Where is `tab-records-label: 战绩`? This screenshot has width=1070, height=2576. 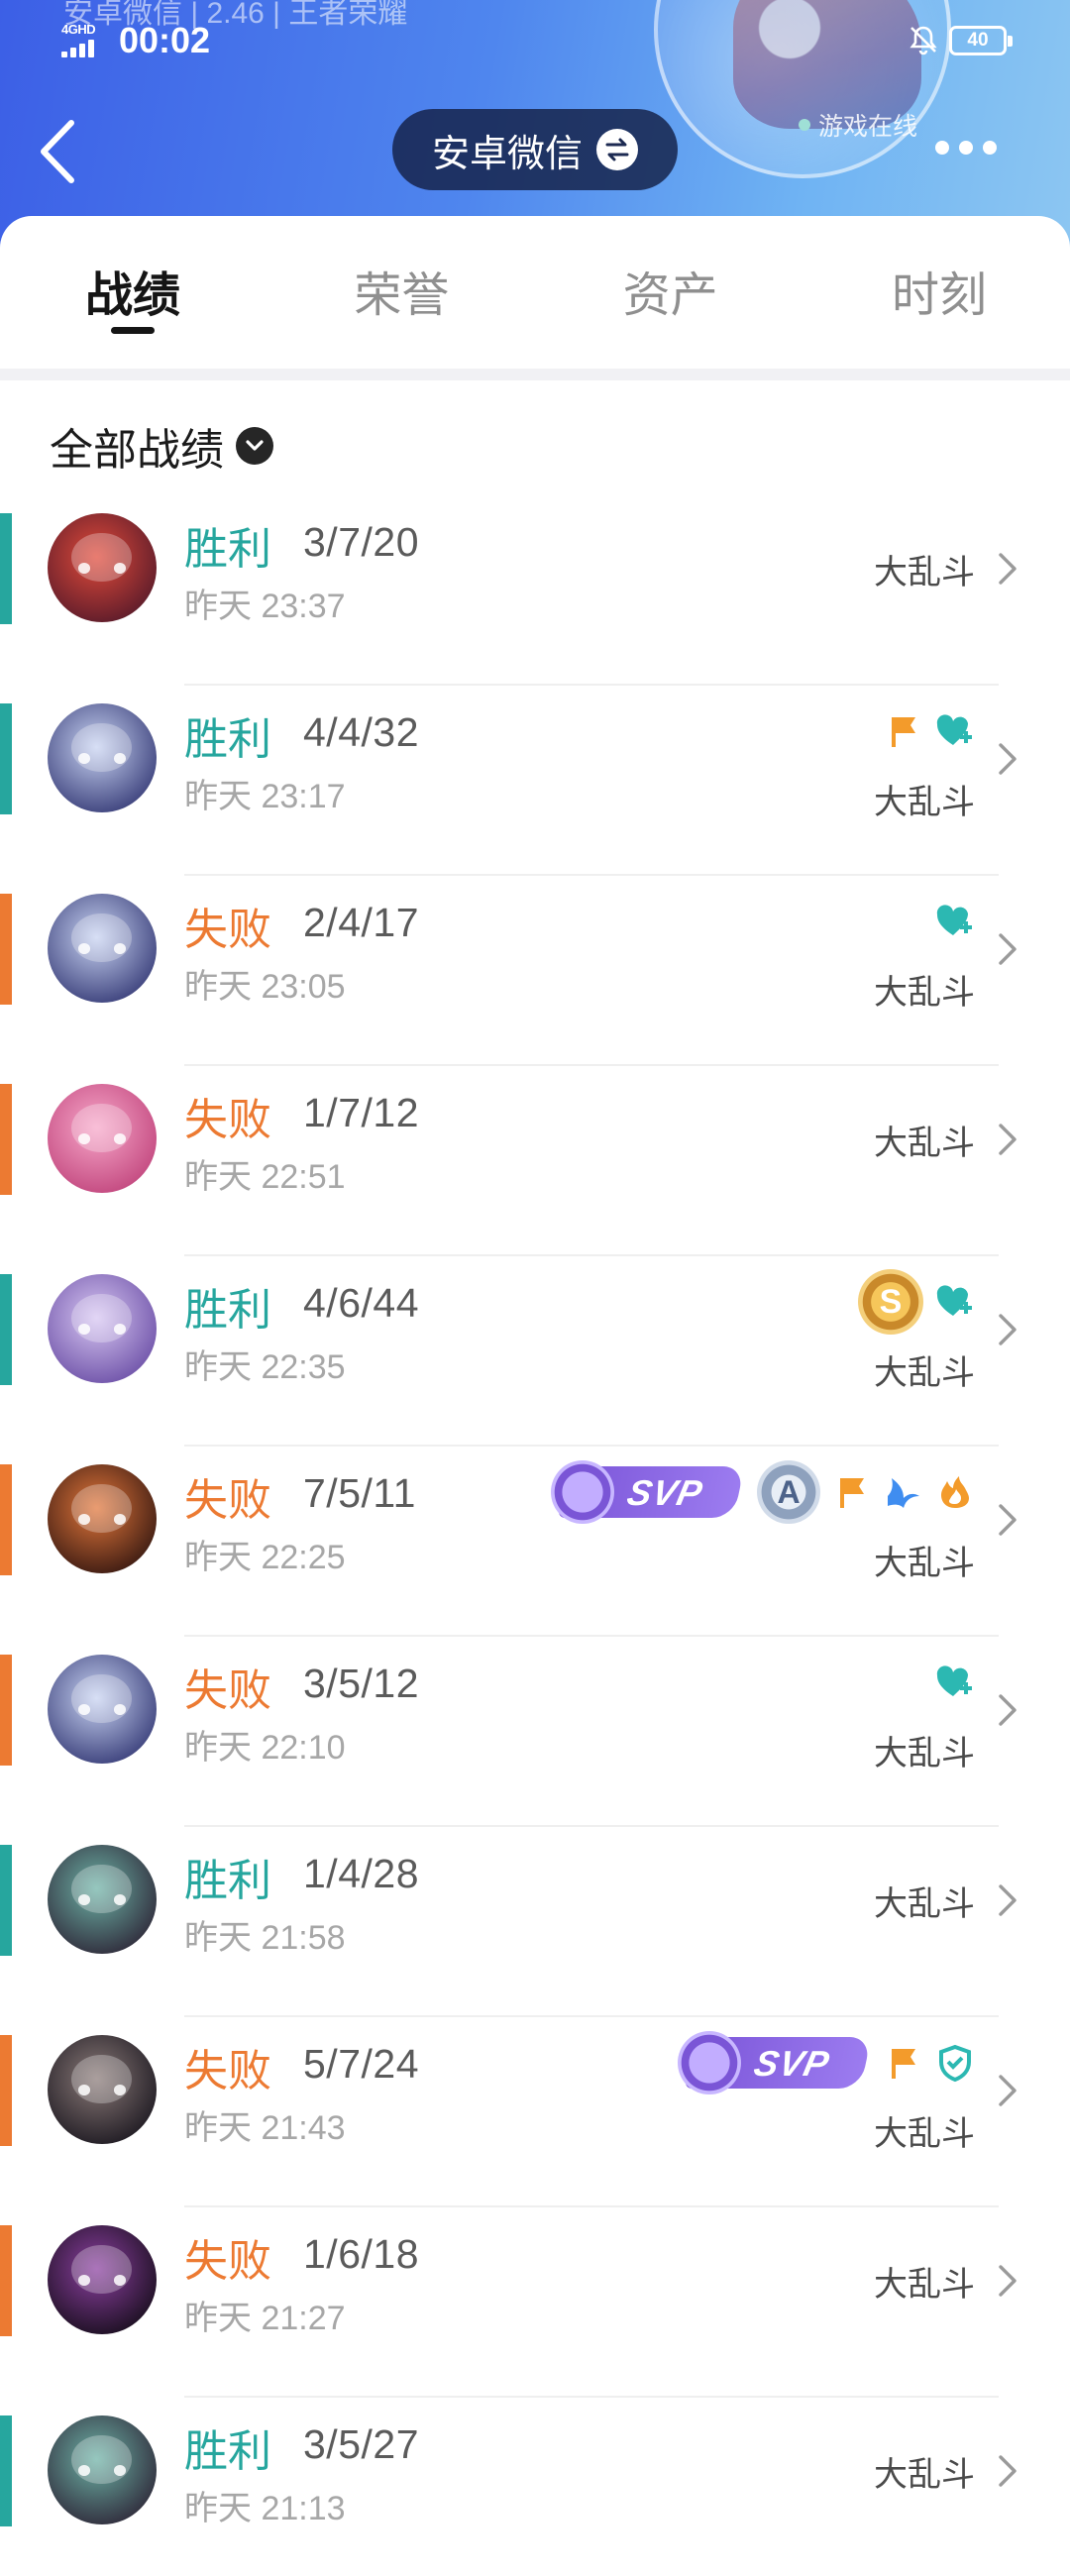
tab-records-label: 战绩 is located at coordinates (133, 295).